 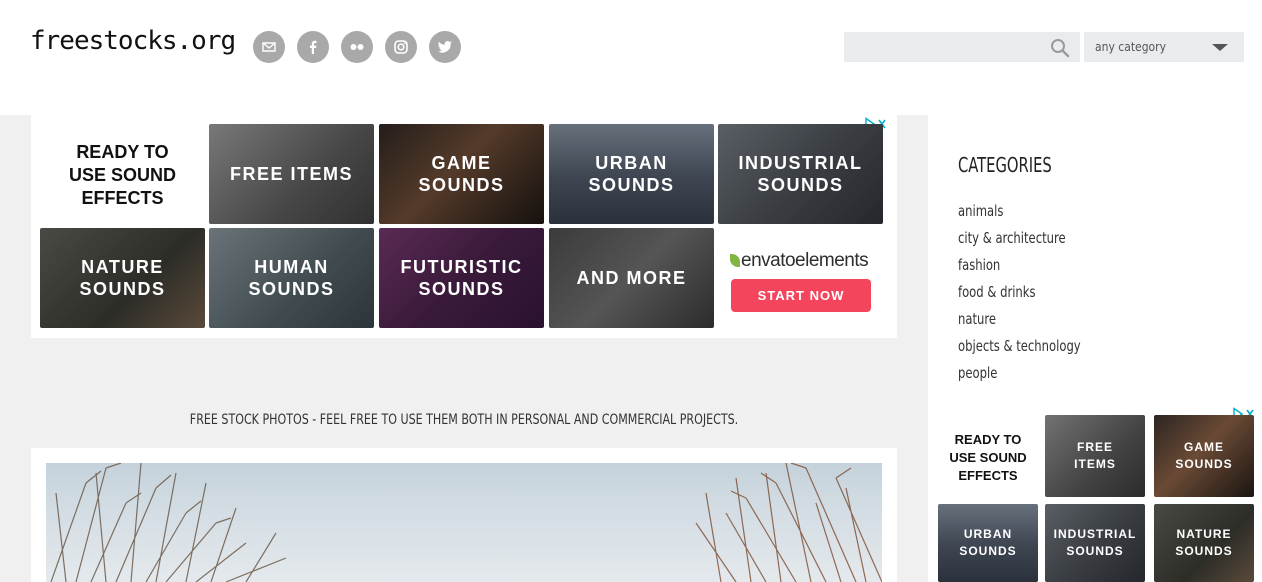 What do you see at coordinates (988, 543) in the screenshot?
I see `side-ad-tile-urban-sounds: URBAN SOUNDS` at bounding box center [988, 543].